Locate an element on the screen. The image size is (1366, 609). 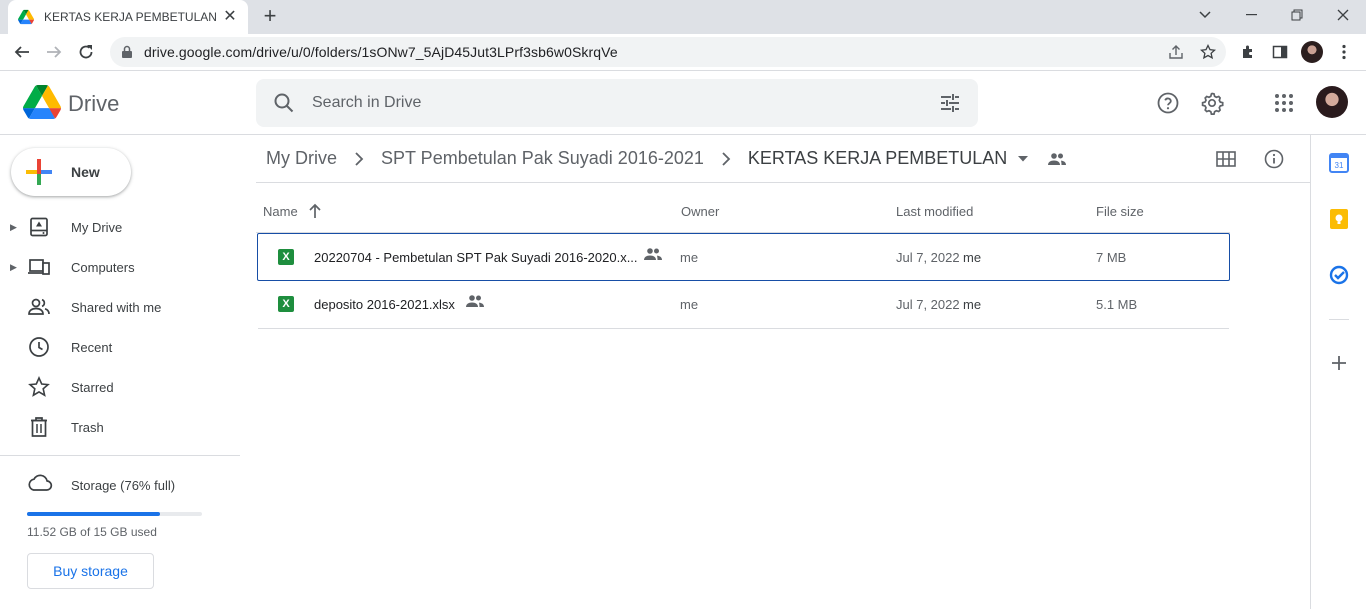
restore-icon is located at coordinates (1297, 15).